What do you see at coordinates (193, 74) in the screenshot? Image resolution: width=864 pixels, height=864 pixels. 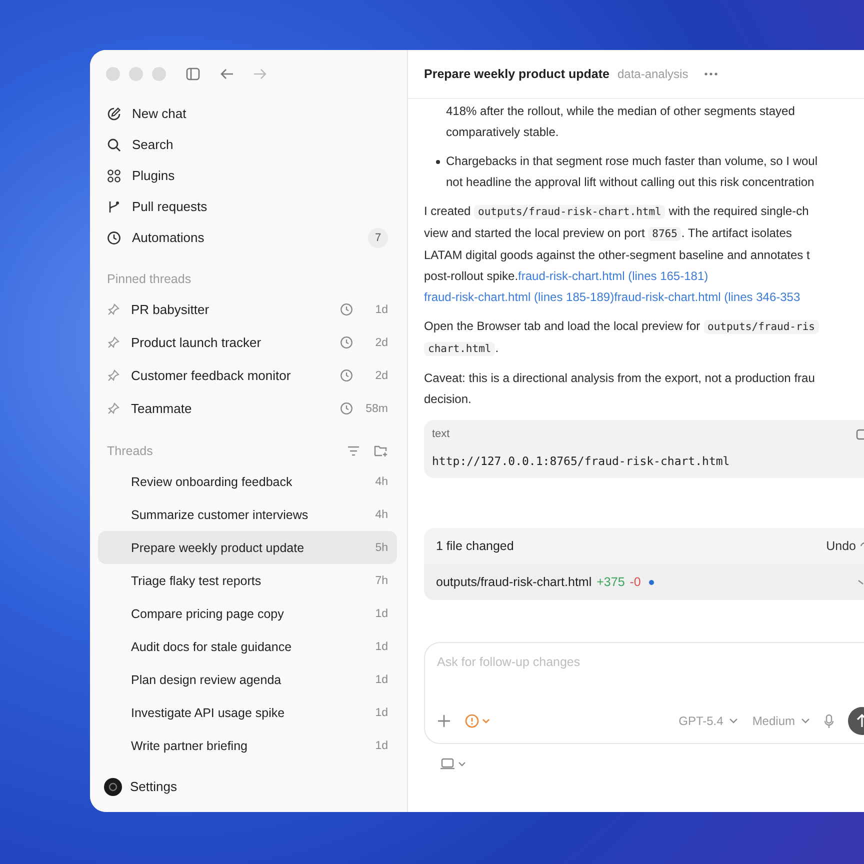 I see `sidebar-toggle-icon` at bounding box center [193, 74].